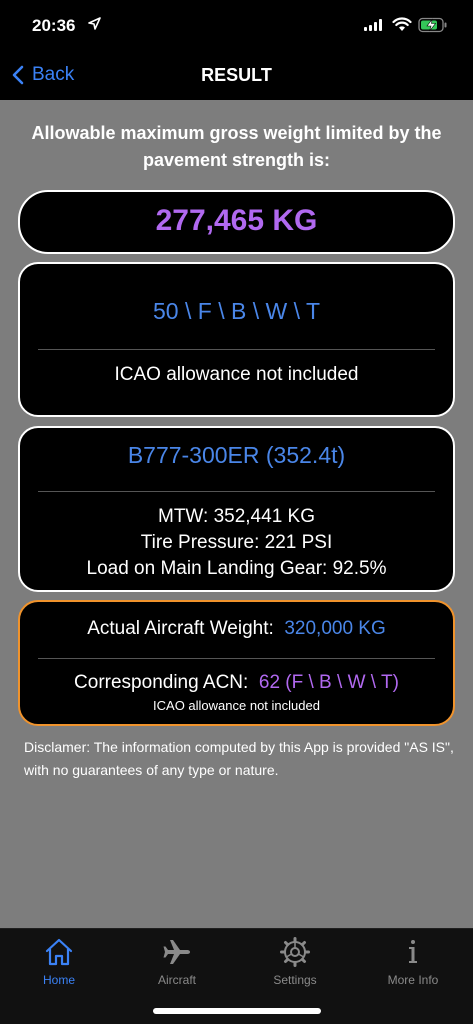 The image size is (473, 1024). I want to click on info-icon, so click(413, 951).